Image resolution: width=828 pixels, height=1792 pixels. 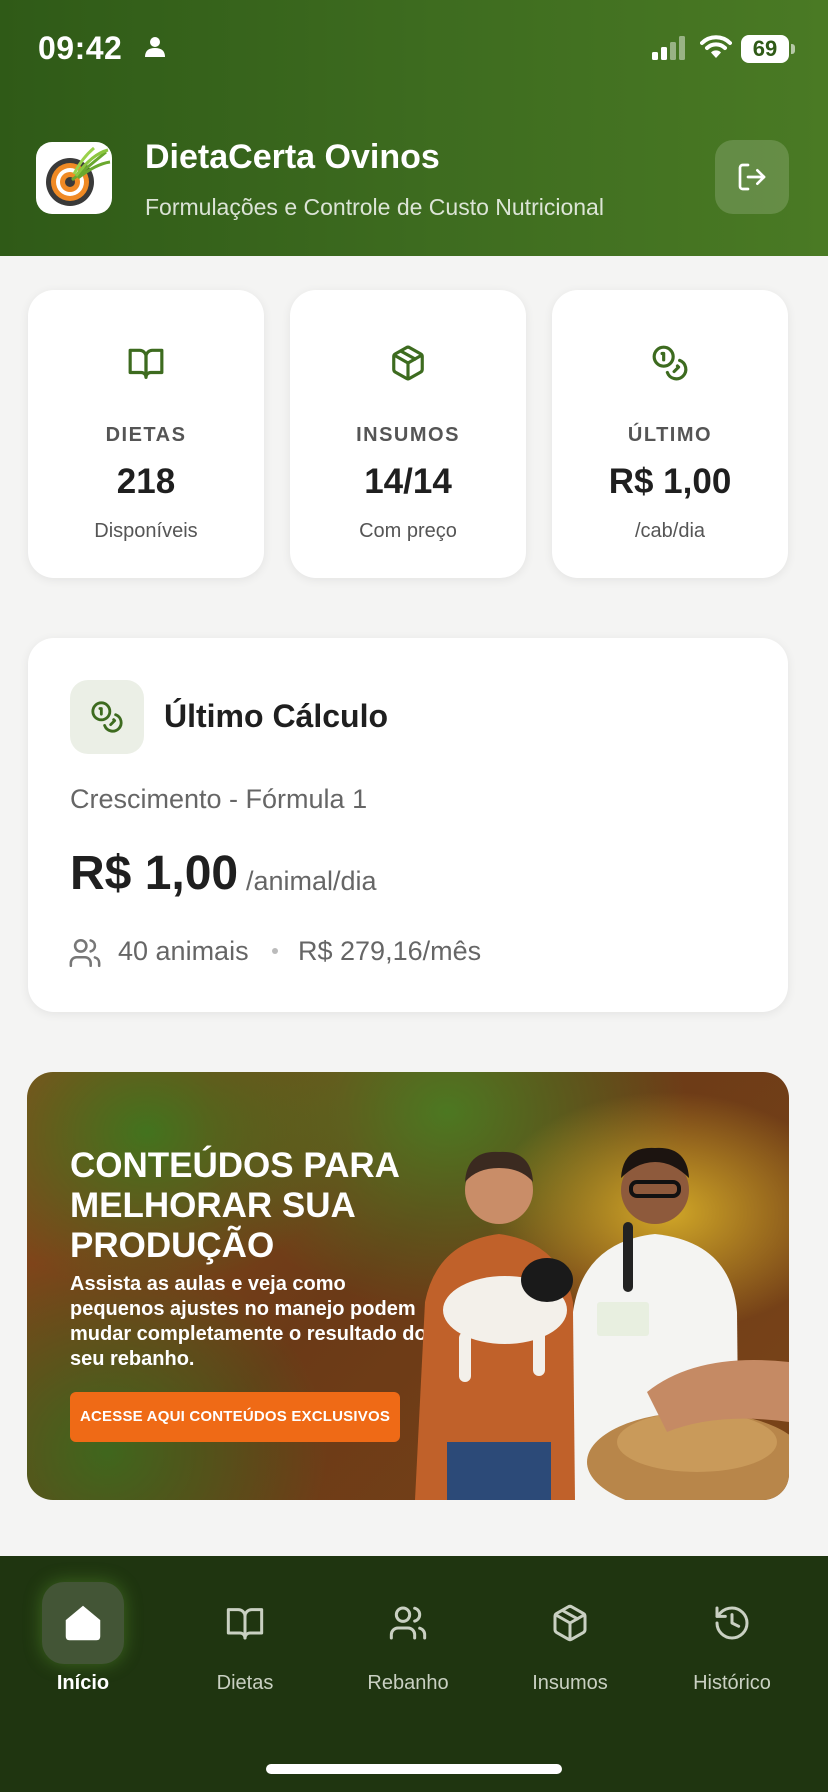 What do you see at coordinates (235, 1417) in the screenshot?
I see `promo-cta-button: ACESSE AQUI CONTEÚDOS EXCLUSIVOS` at bounding box center [235, 1417].